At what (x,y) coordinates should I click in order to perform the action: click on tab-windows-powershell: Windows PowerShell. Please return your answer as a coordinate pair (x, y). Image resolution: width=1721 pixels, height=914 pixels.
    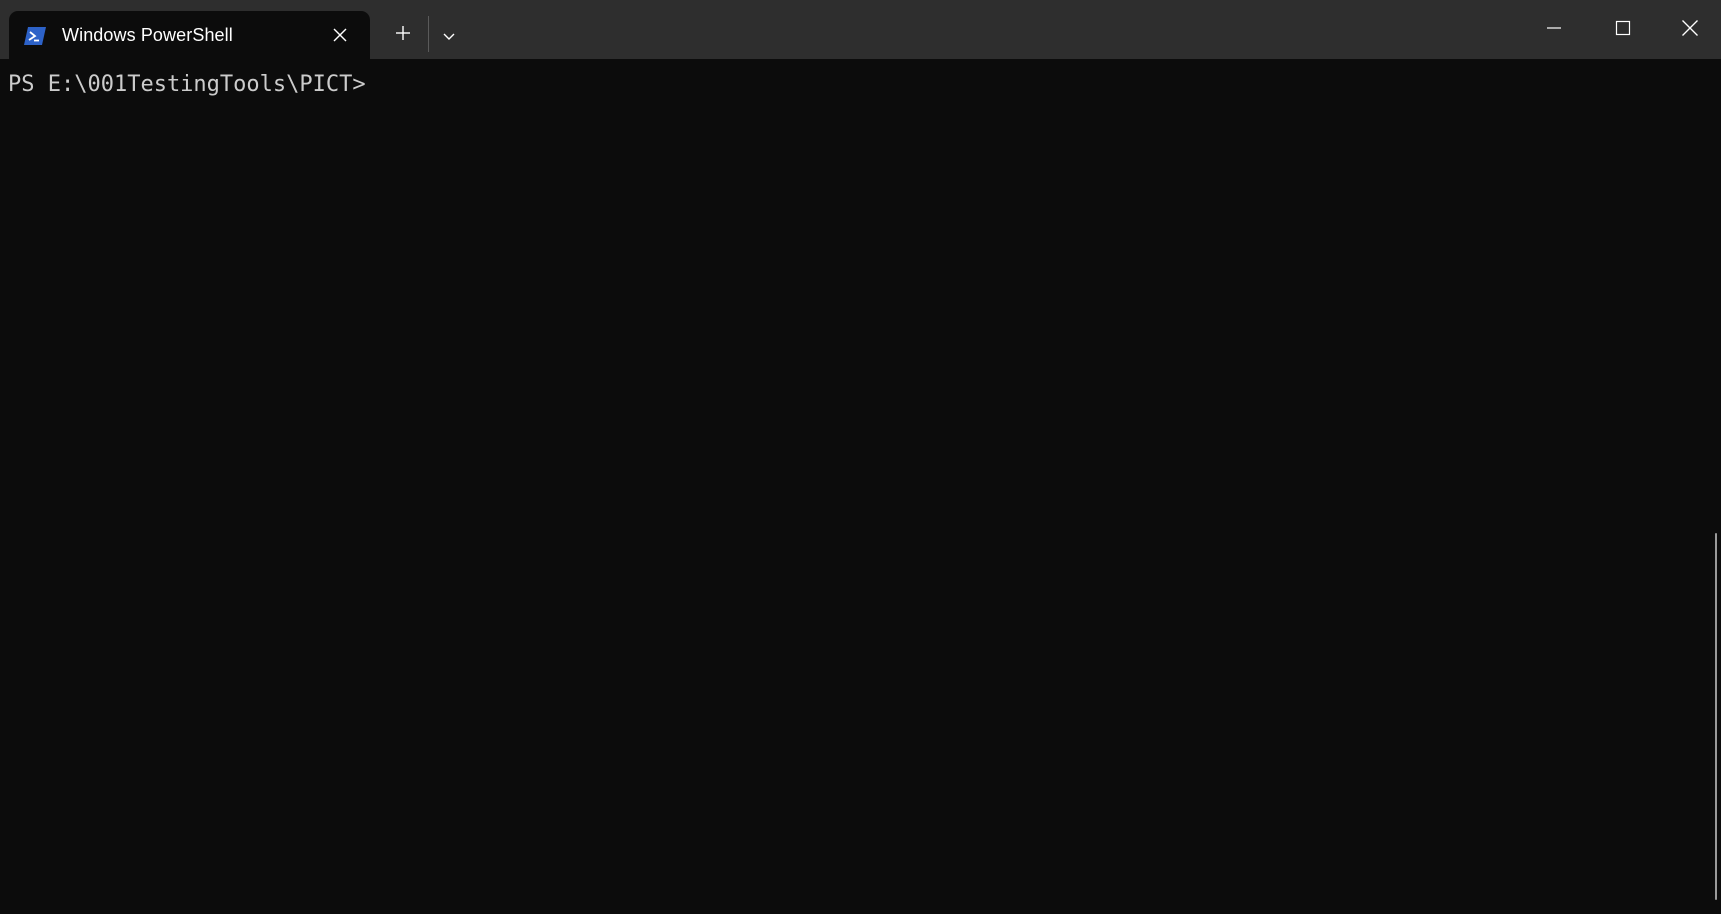
    Looking at the image, I should click on (189, 35).